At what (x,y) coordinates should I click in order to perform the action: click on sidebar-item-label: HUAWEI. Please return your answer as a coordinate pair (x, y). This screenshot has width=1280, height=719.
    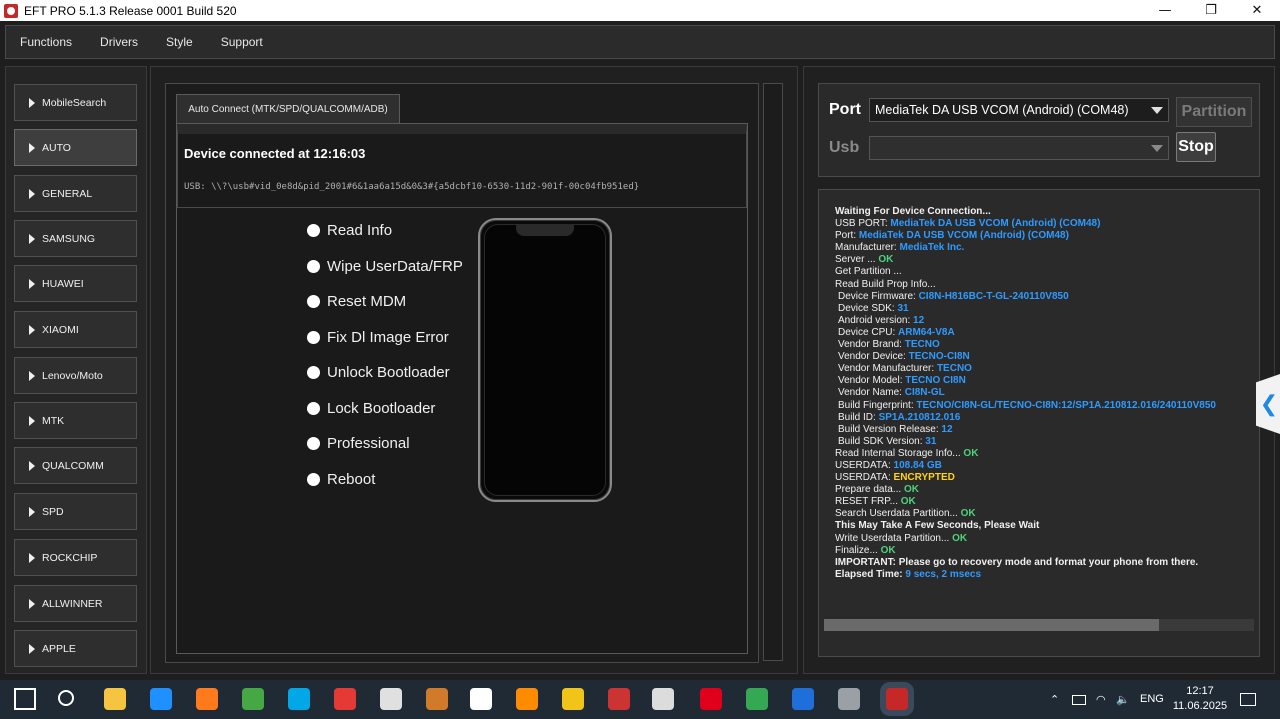
    Looking at the image, I should click on (63, 283).